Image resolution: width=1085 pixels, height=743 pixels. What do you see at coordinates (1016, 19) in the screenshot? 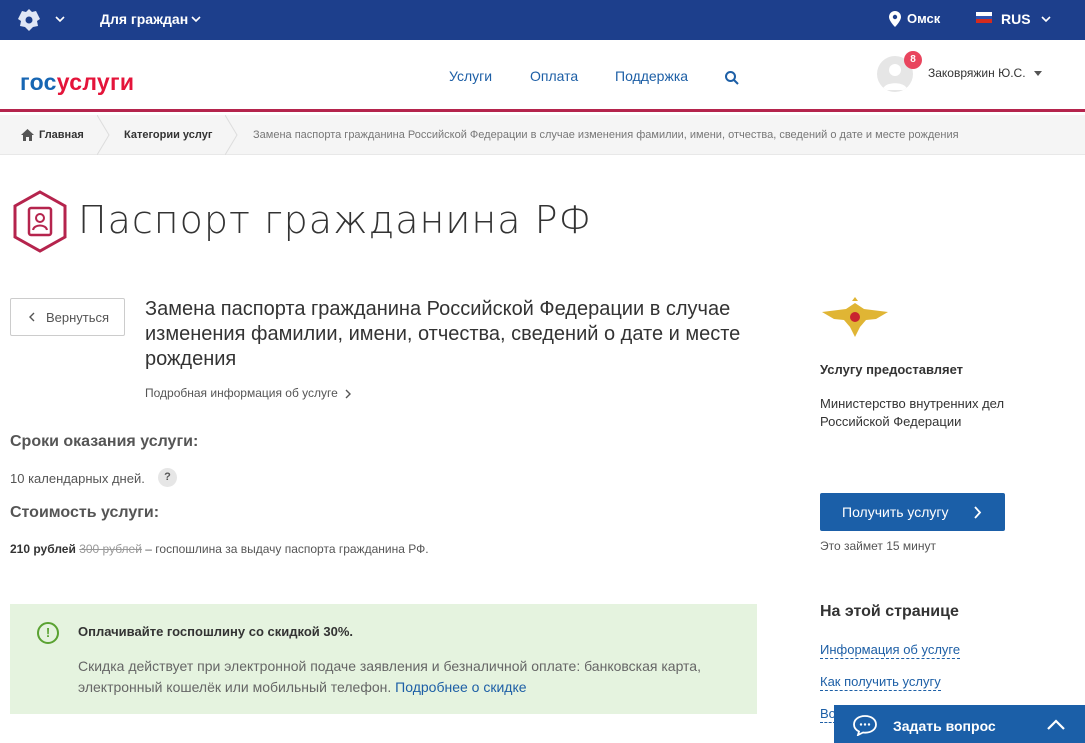
I see `language-selector: RUS` at bounding box center [1016, 19].